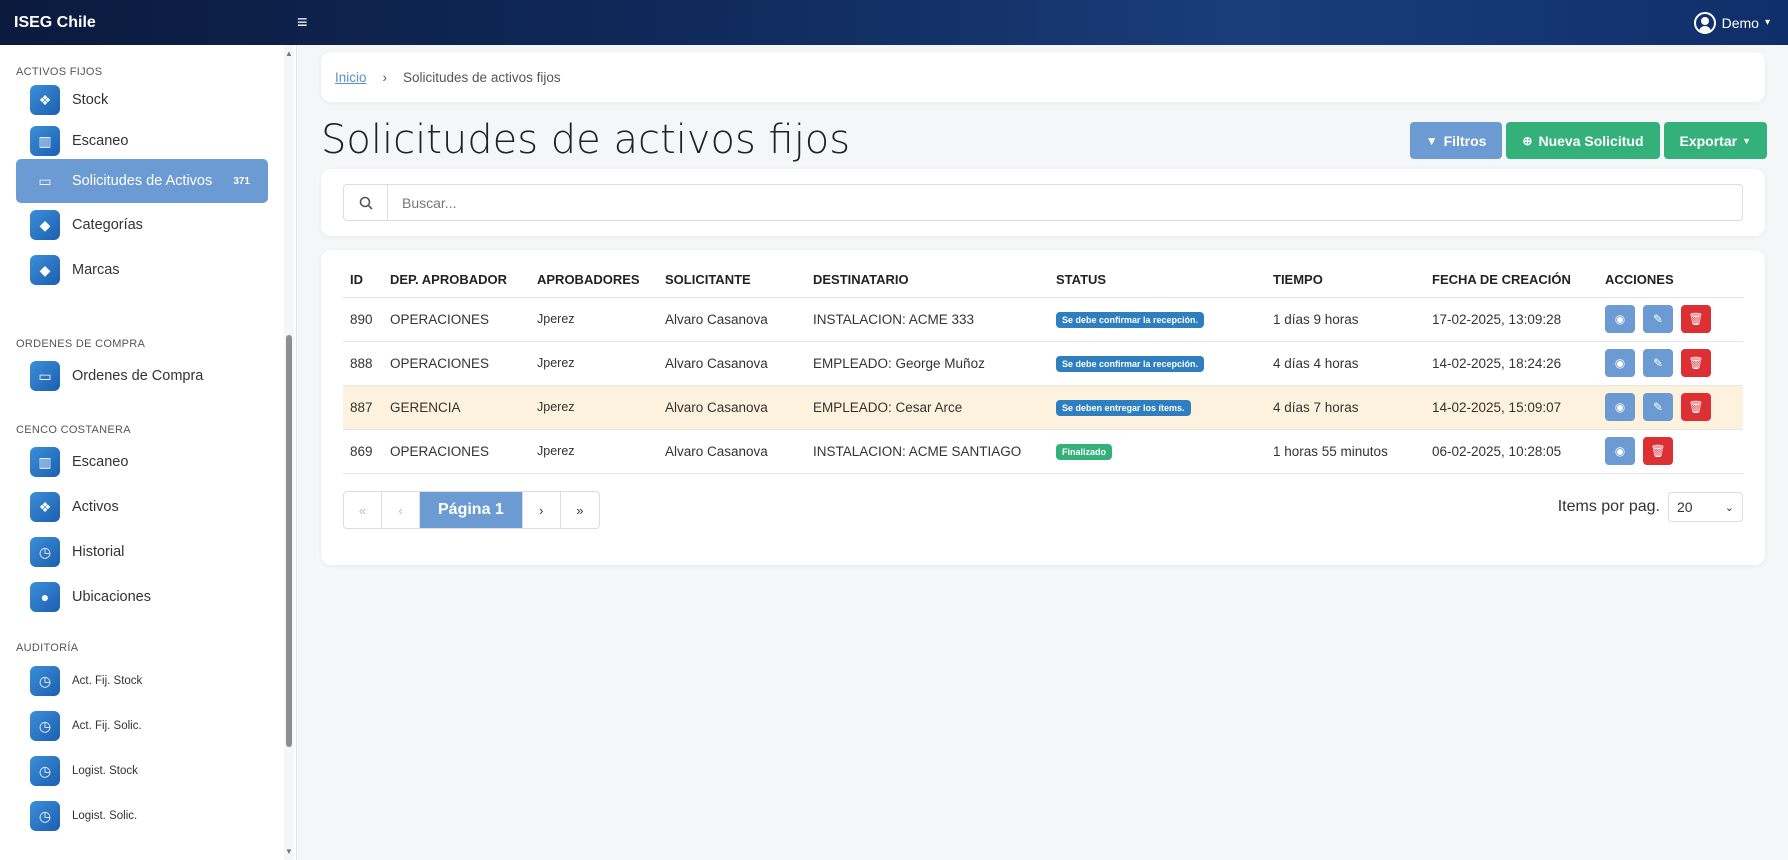  I want to click on filter-icon: ▼, so click(1431, 140).